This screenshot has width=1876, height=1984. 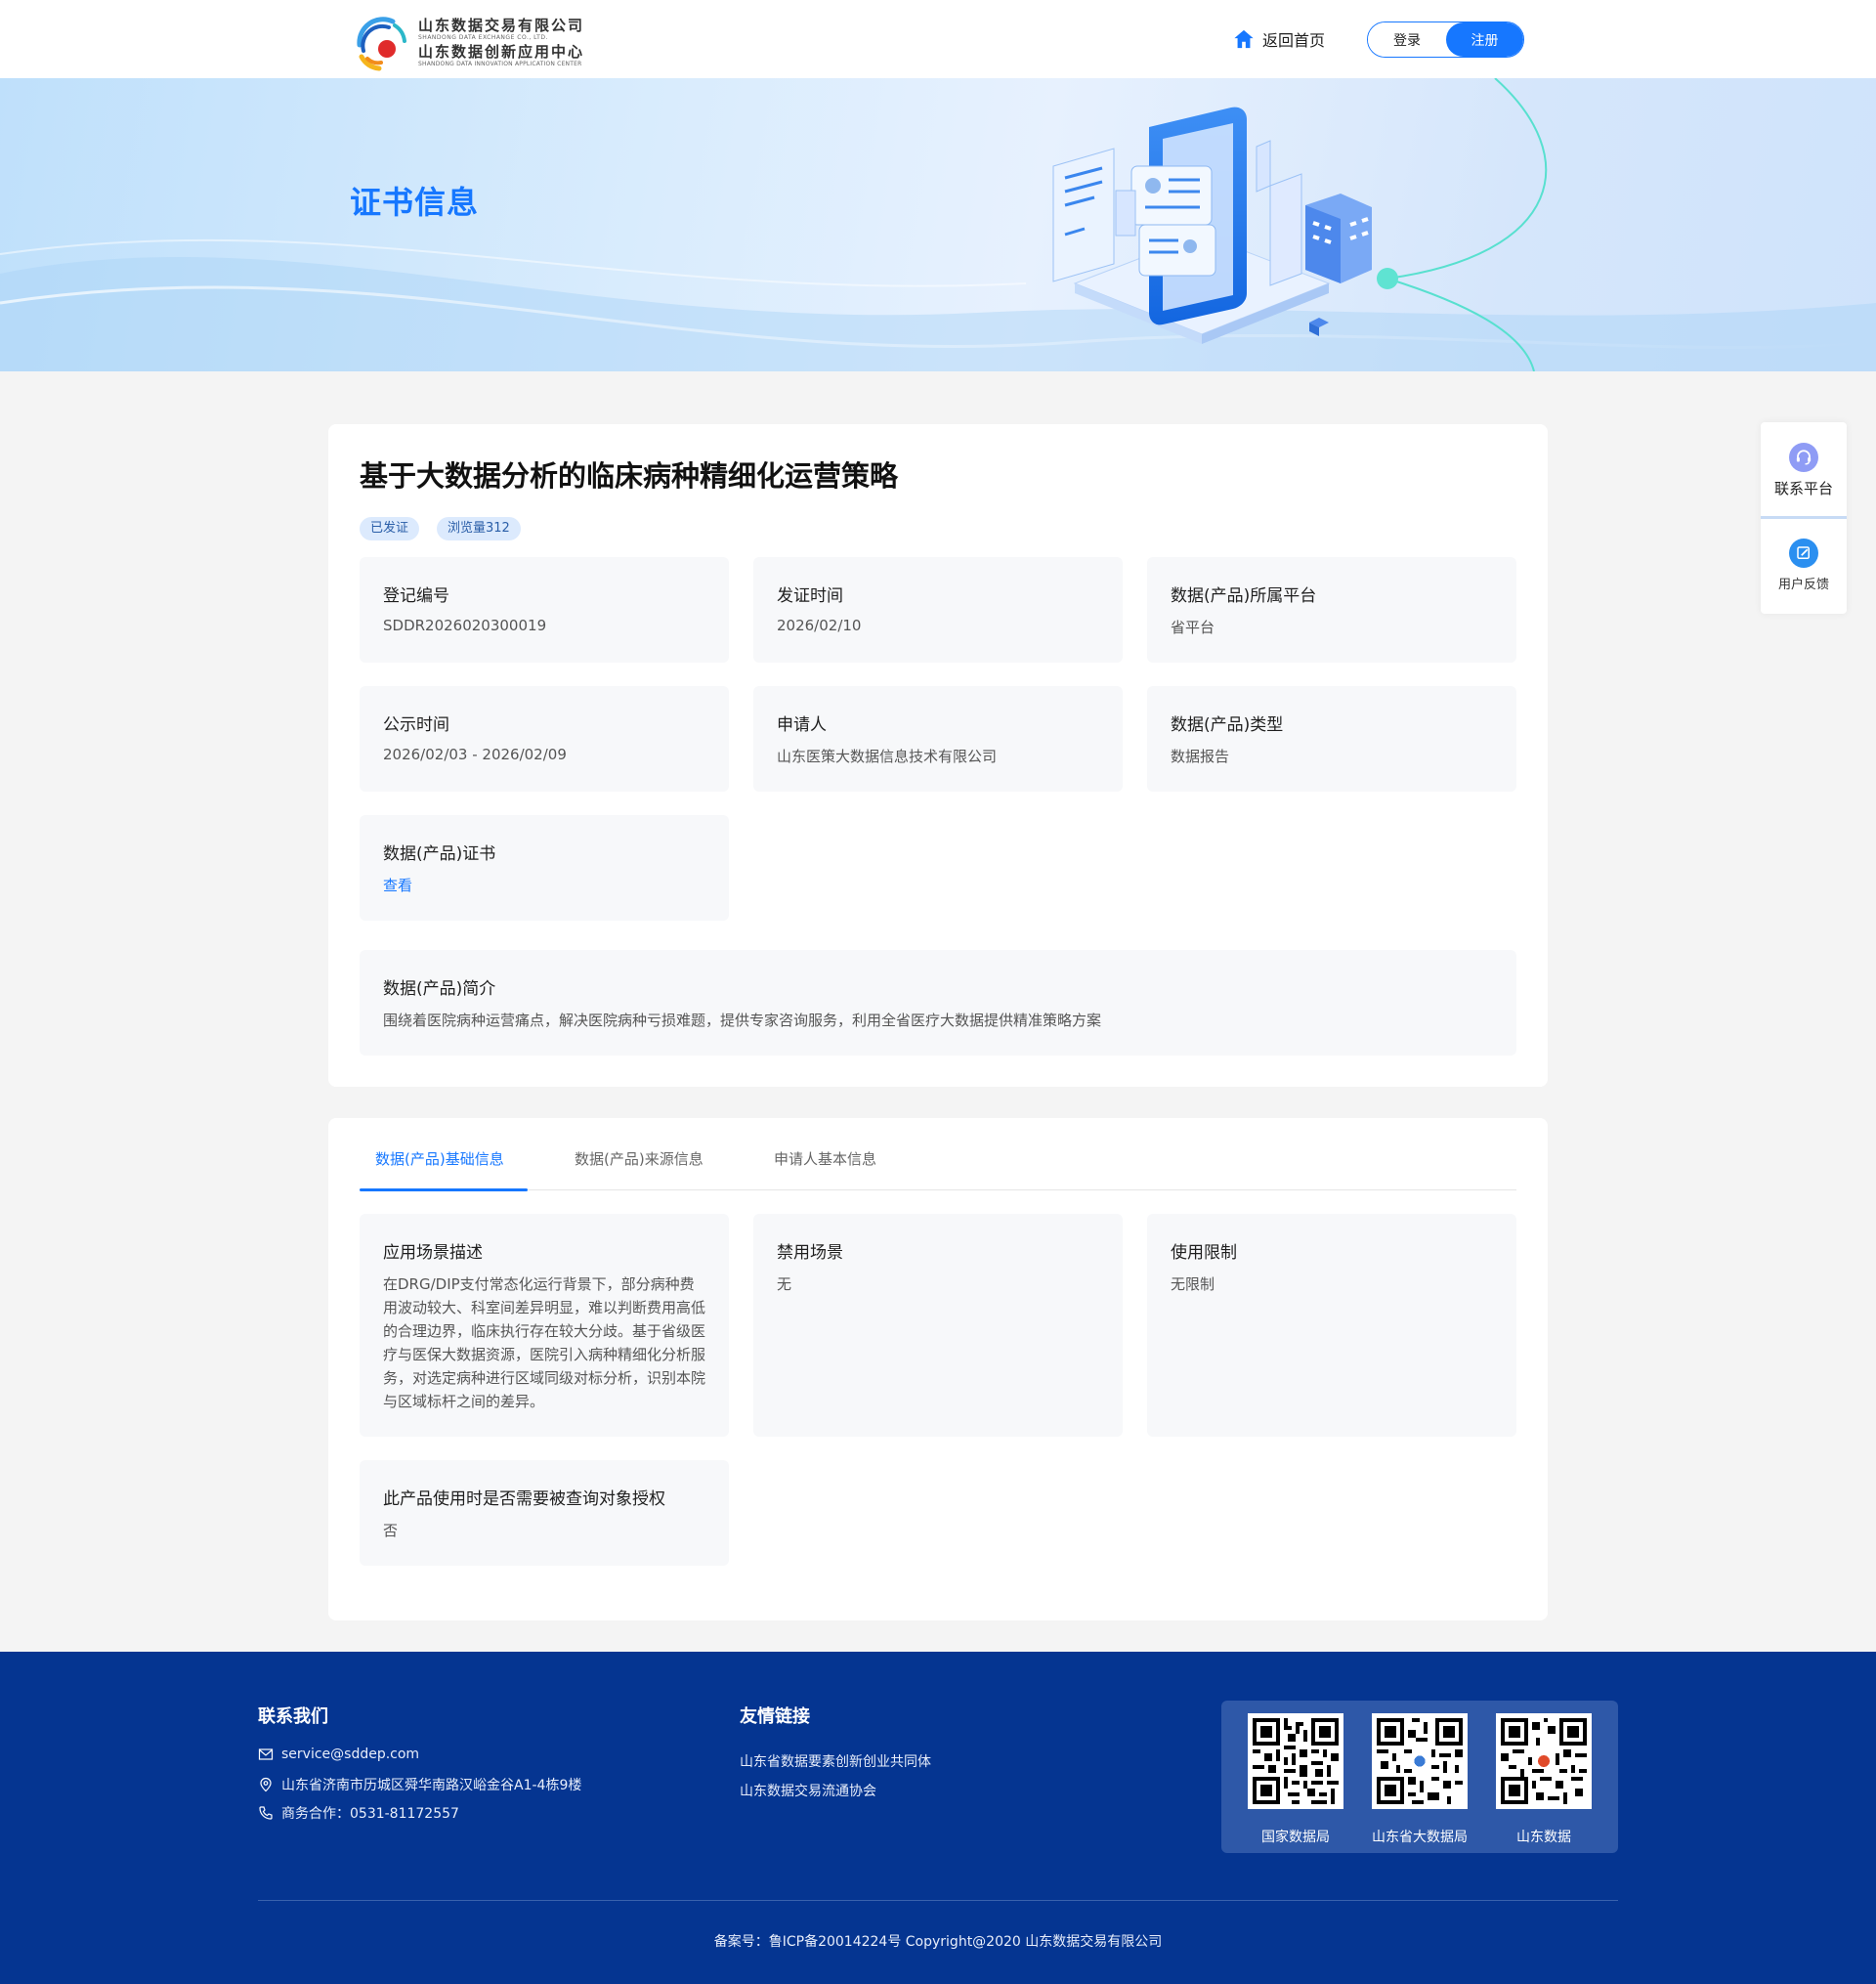 I want to click on user-feedback-button: 用户反馈, so click(x=1804, y=566).